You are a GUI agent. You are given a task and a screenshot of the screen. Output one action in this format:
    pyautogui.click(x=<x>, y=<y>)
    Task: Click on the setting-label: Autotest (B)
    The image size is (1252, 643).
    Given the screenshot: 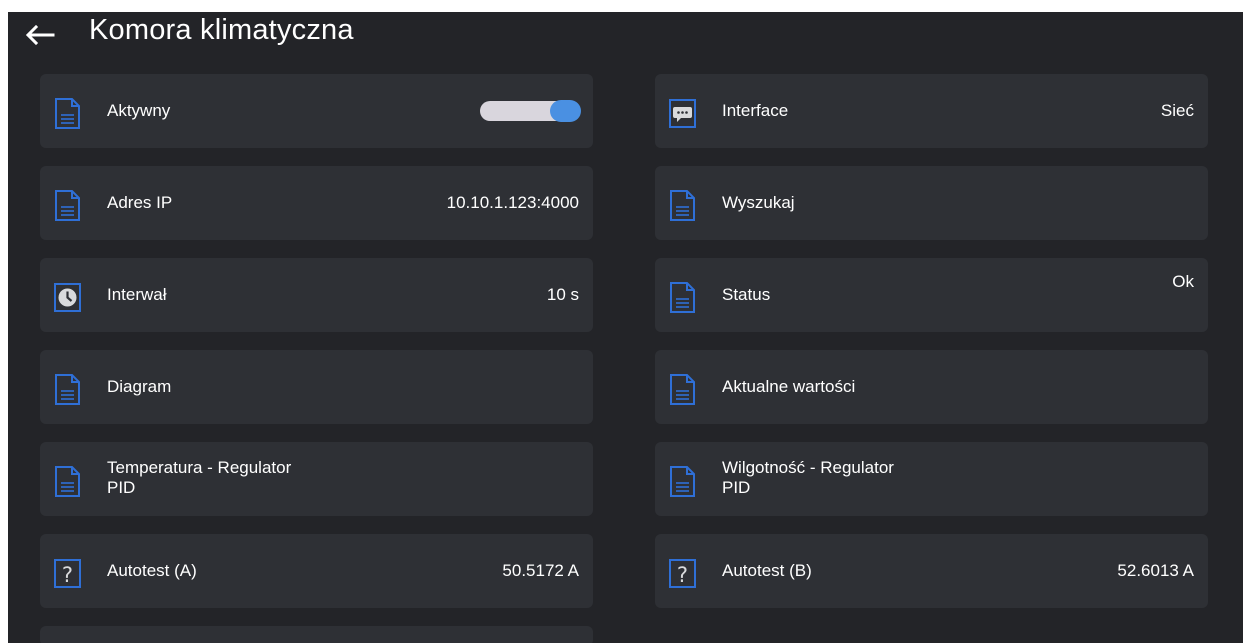 What is the action you would take?
    pyautogui.click(x=767, y=570)
    